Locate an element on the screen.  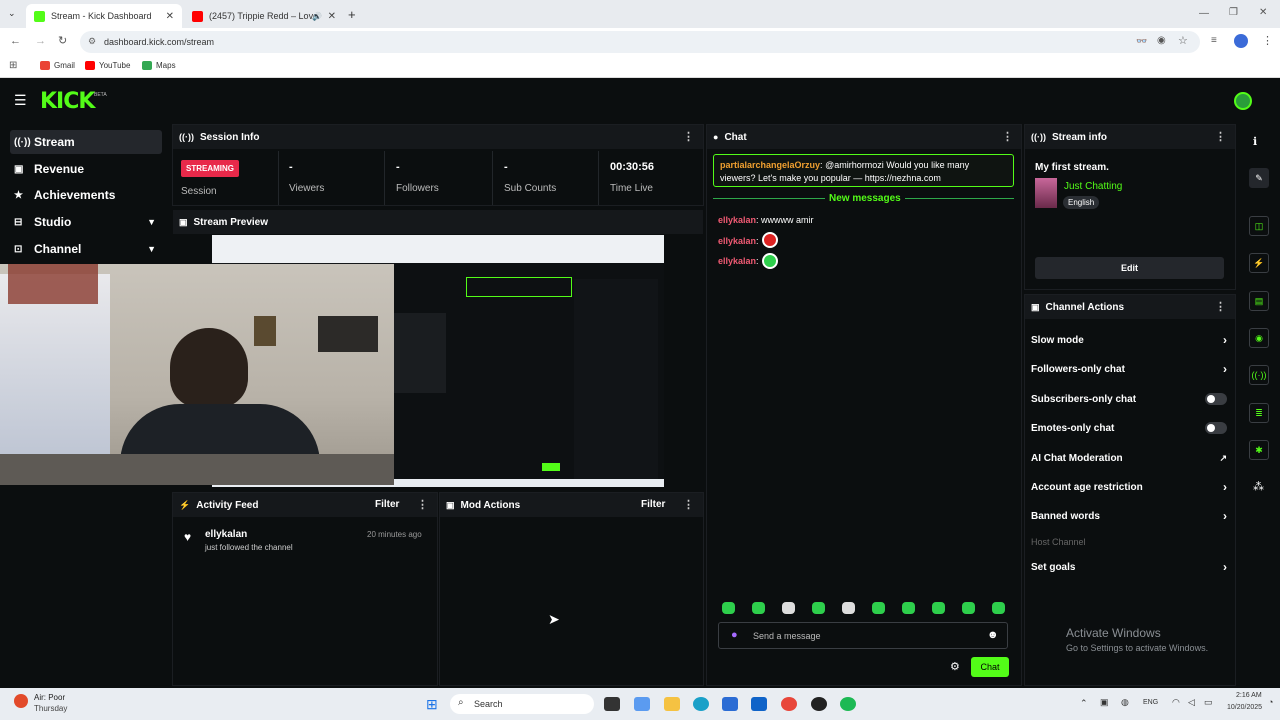
browser-menu-icon: ⋮ is located at coordinates (1267, 40).